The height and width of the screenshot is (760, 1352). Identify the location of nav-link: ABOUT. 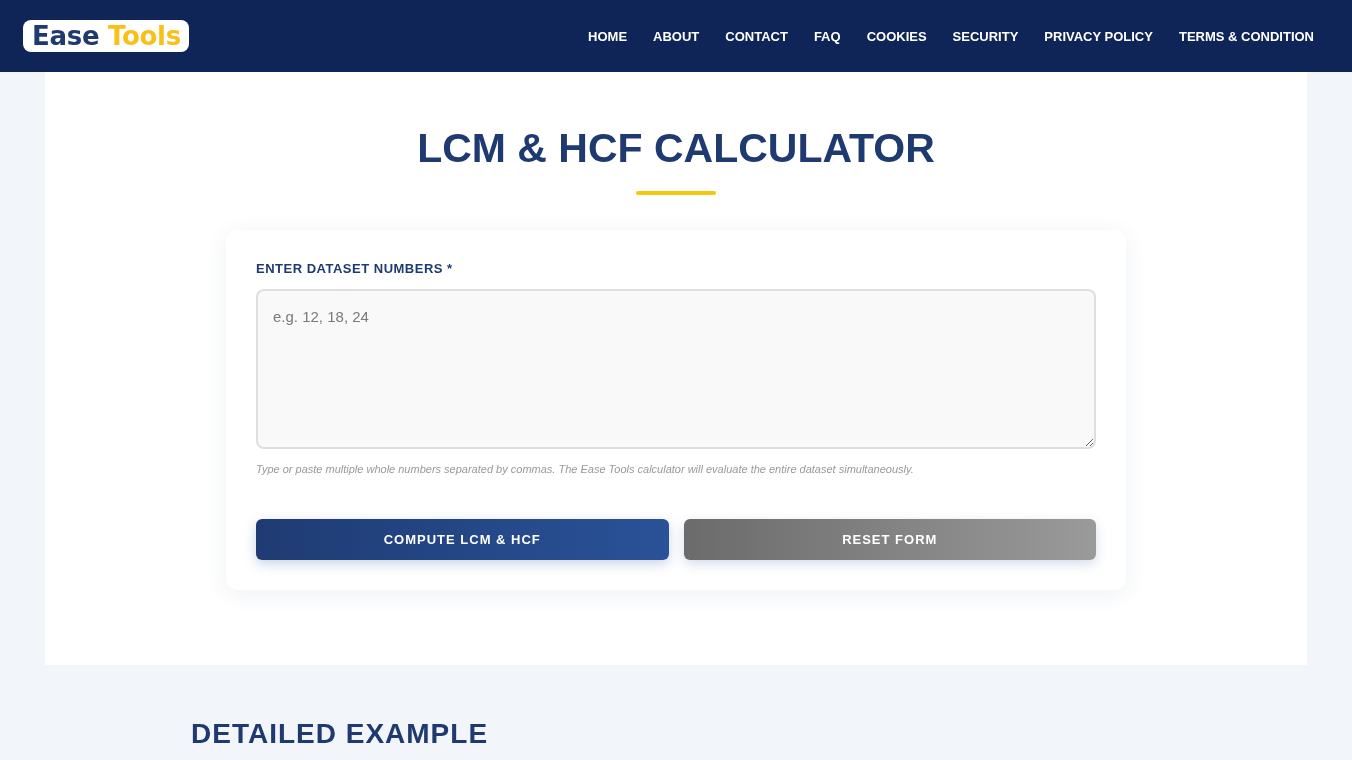
(676, 36).